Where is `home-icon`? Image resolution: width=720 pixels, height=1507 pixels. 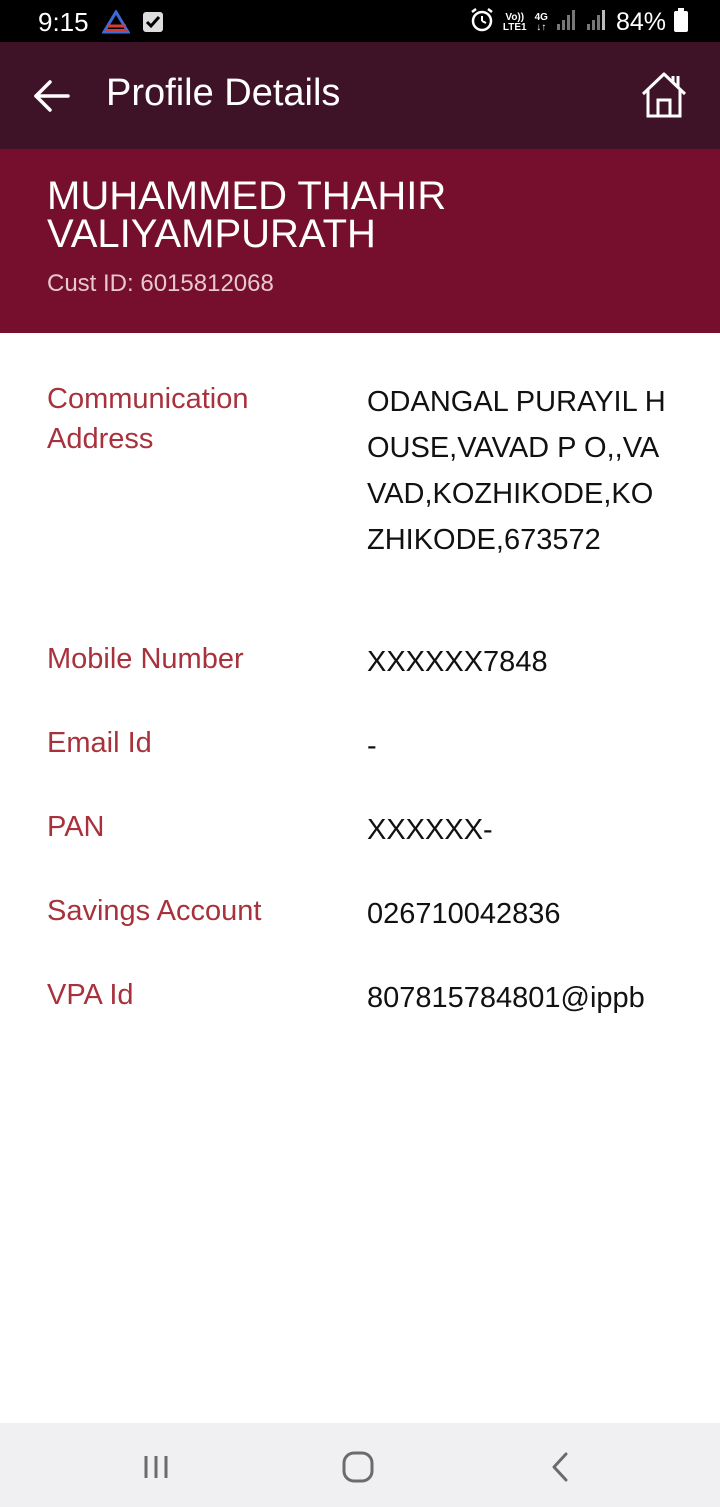 home-icon is located at coordinates (664, 95).